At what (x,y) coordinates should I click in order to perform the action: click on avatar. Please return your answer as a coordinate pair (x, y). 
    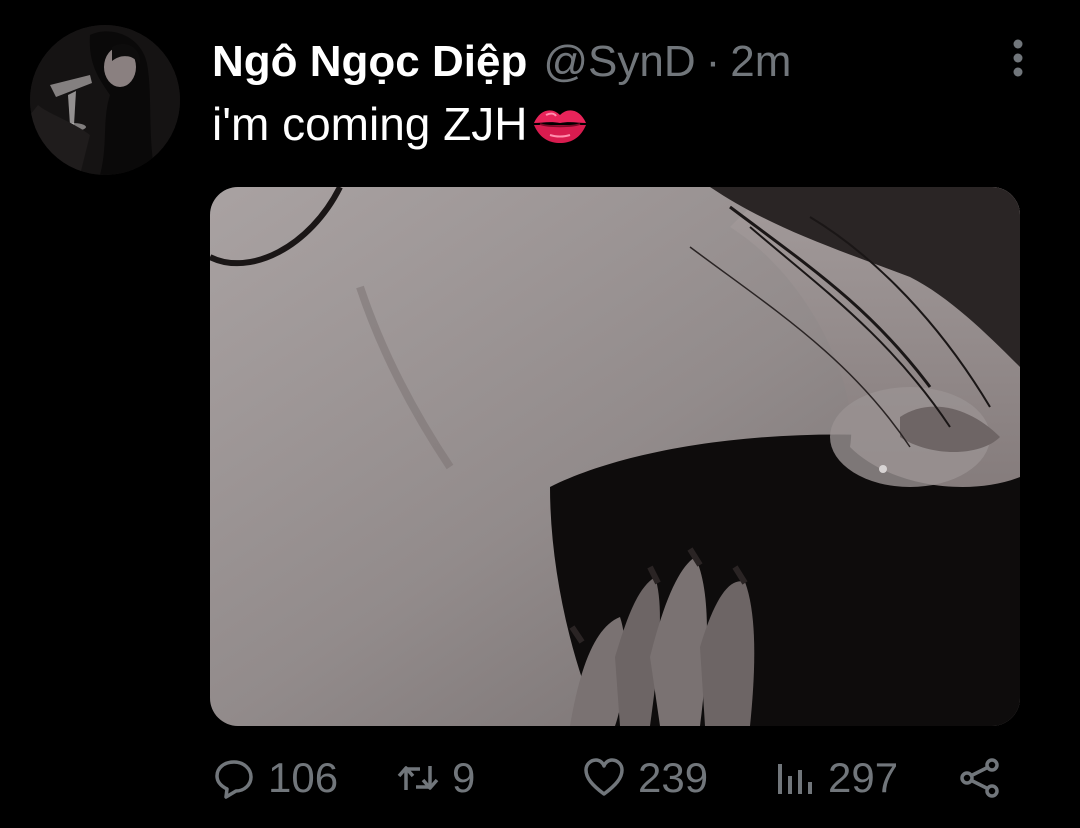
    Looking at the image, I should click on (105, 100).